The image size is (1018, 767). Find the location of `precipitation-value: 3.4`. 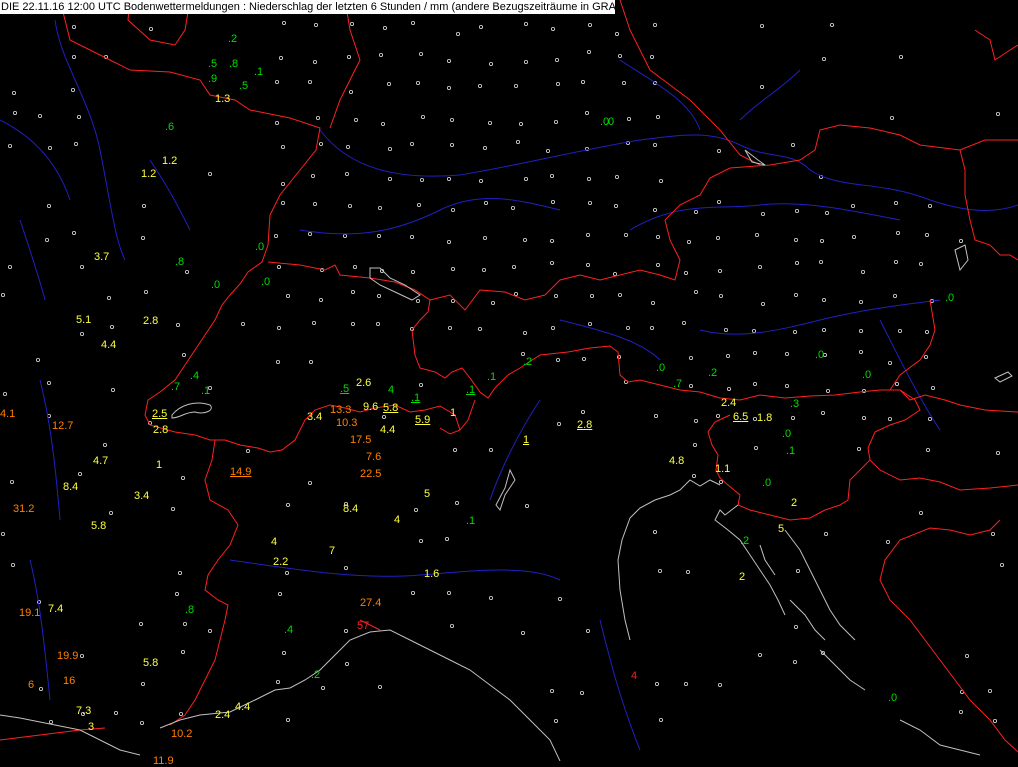

precipitation-value: 3.4 is located at coordinates (315, 417).